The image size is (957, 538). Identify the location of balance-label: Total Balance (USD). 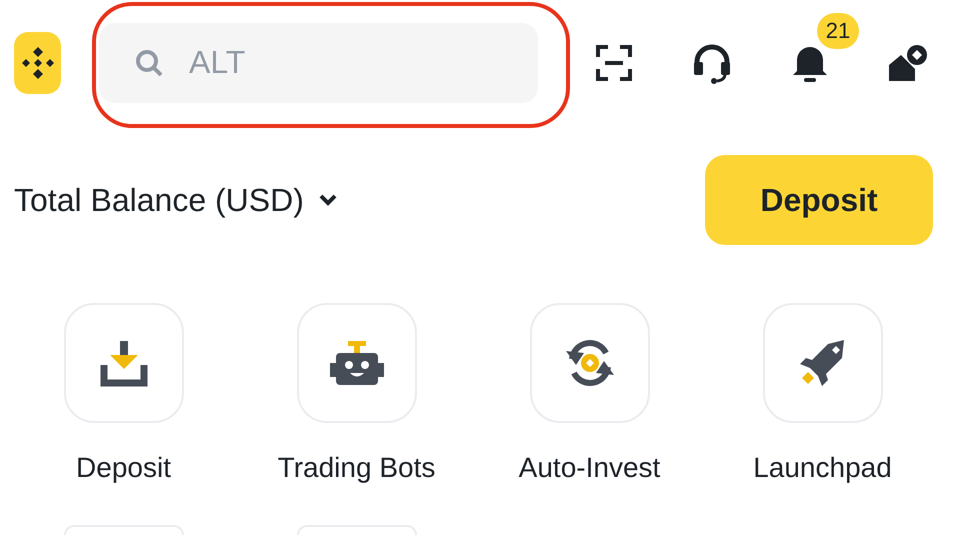
(159, 200).